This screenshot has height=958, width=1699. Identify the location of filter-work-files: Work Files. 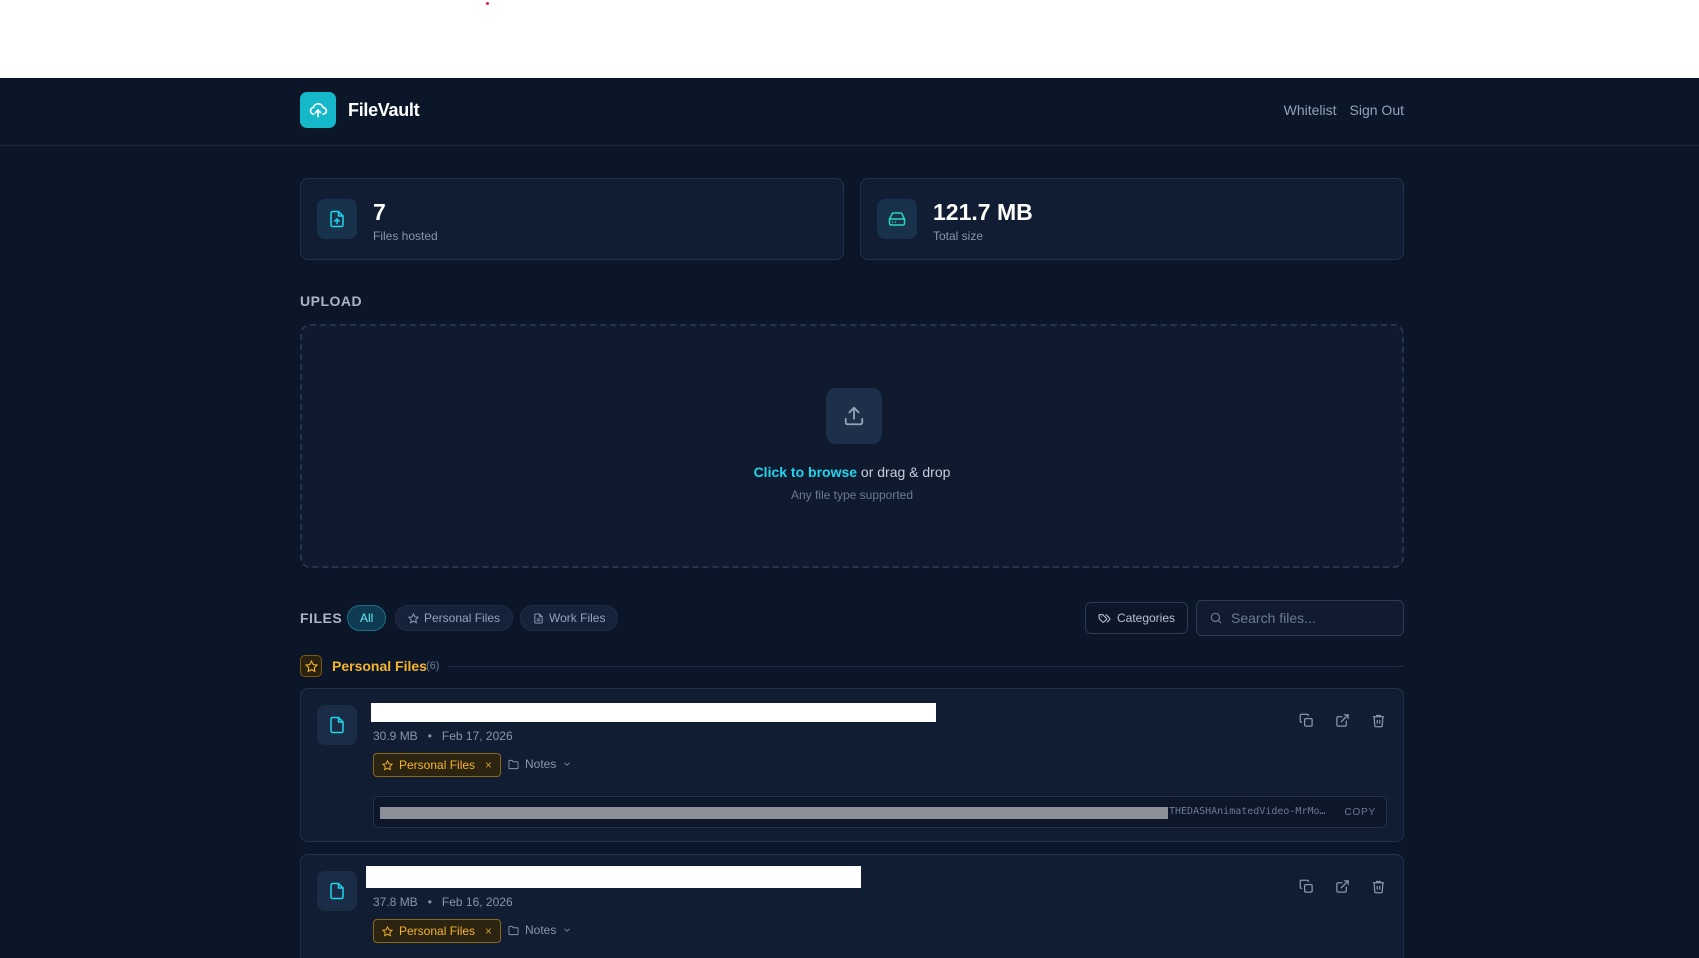
(569, 618).